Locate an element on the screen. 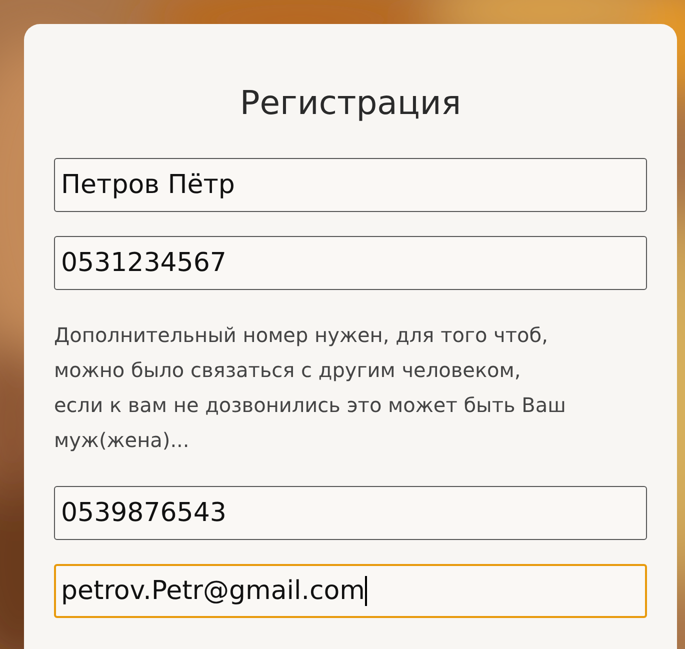  form-title: Регистрация is located at coordinates (351, 103).